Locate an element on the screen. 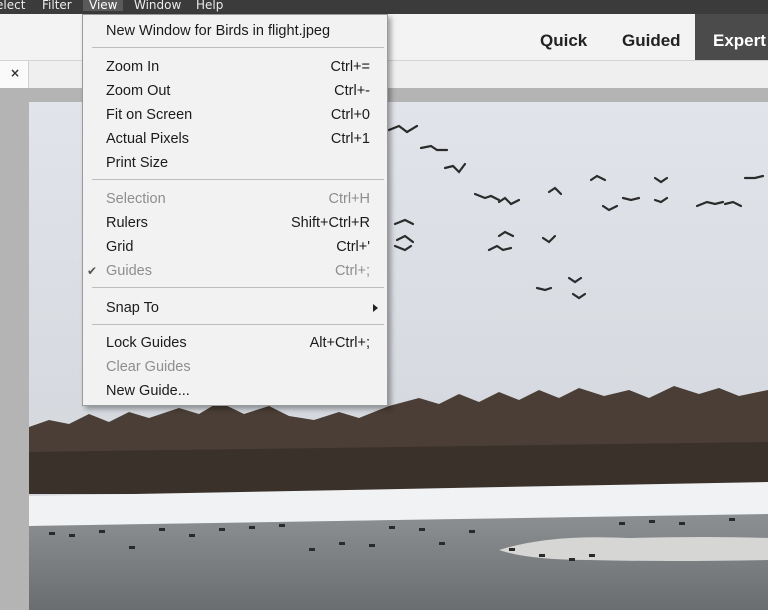 The image size is (768, 610). menu-item-shortcut: Ctrl+0 is located at coordinates (350, 115).